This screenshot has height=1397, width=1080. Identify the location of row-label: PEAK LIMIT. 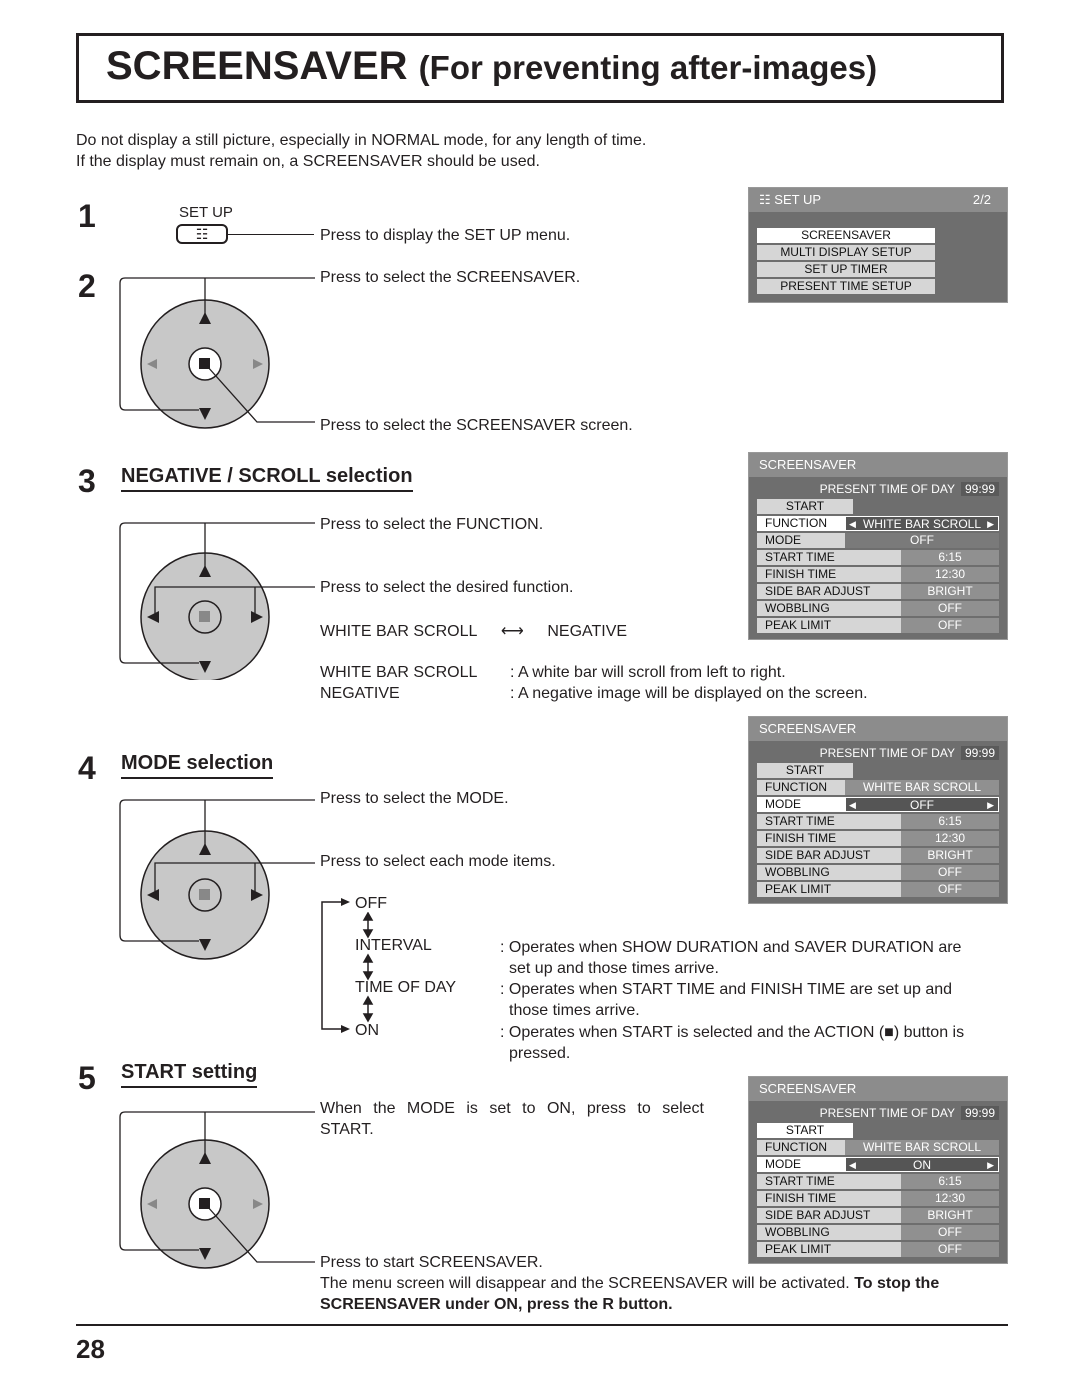
(829, 1249).